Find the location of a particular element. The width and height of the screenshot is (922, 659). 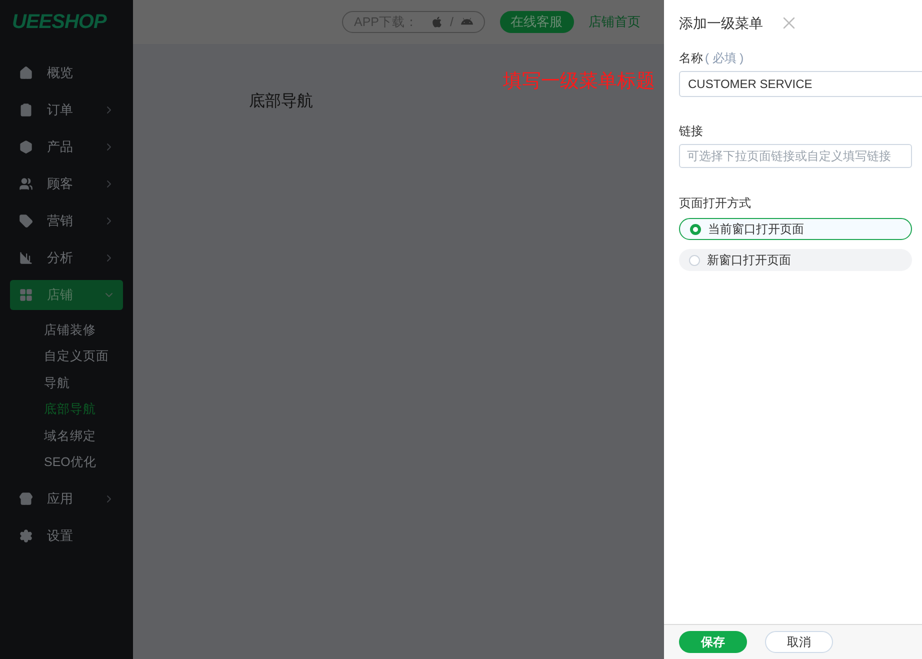

box-icon is located at coordinates (26, 147).